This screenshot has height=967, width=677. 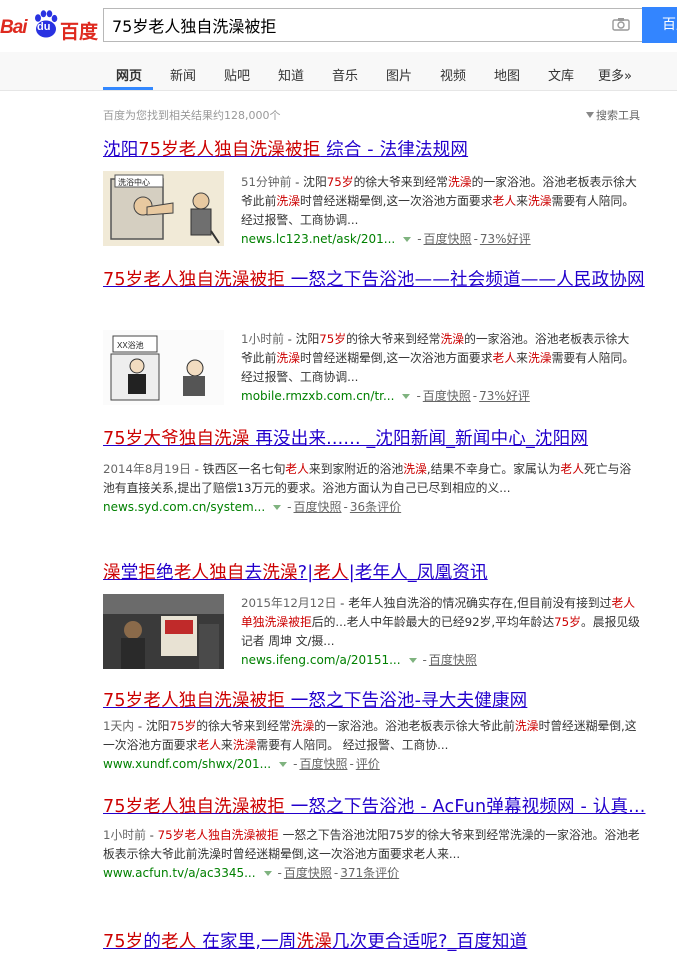 What do you see at coordinates (368, 764) in the screenshot?
I see `rating-link: 评价` at bounding box center [368, 764].